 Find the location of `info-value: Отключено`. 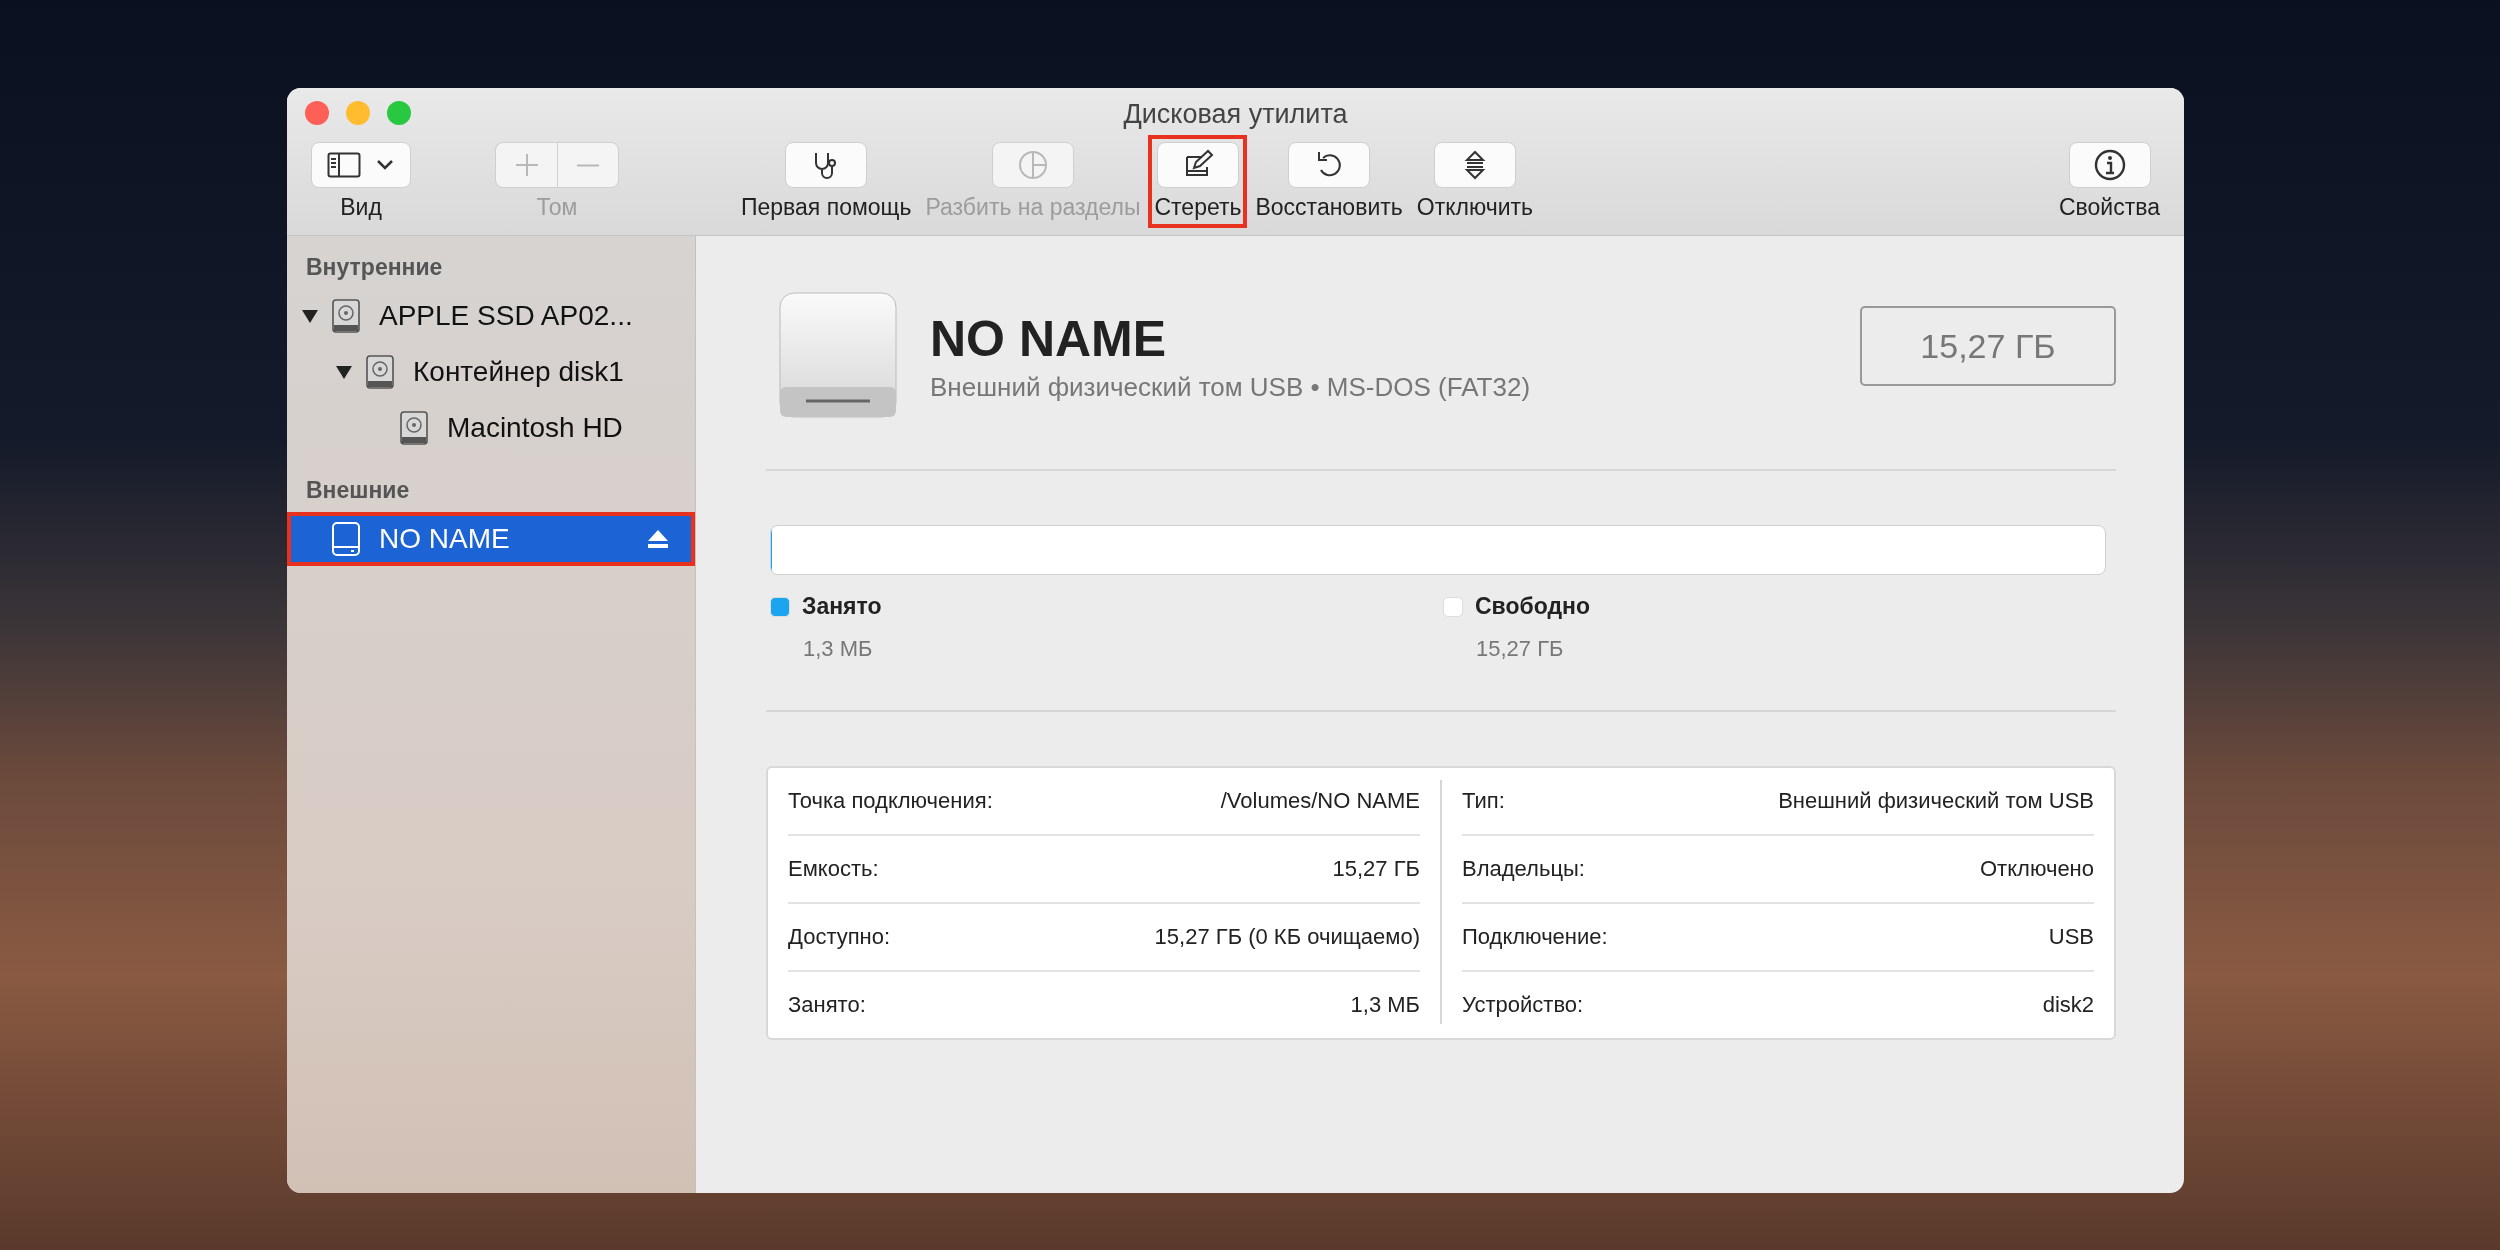

info-value: Отключено is located at coordinates (2037, 869).